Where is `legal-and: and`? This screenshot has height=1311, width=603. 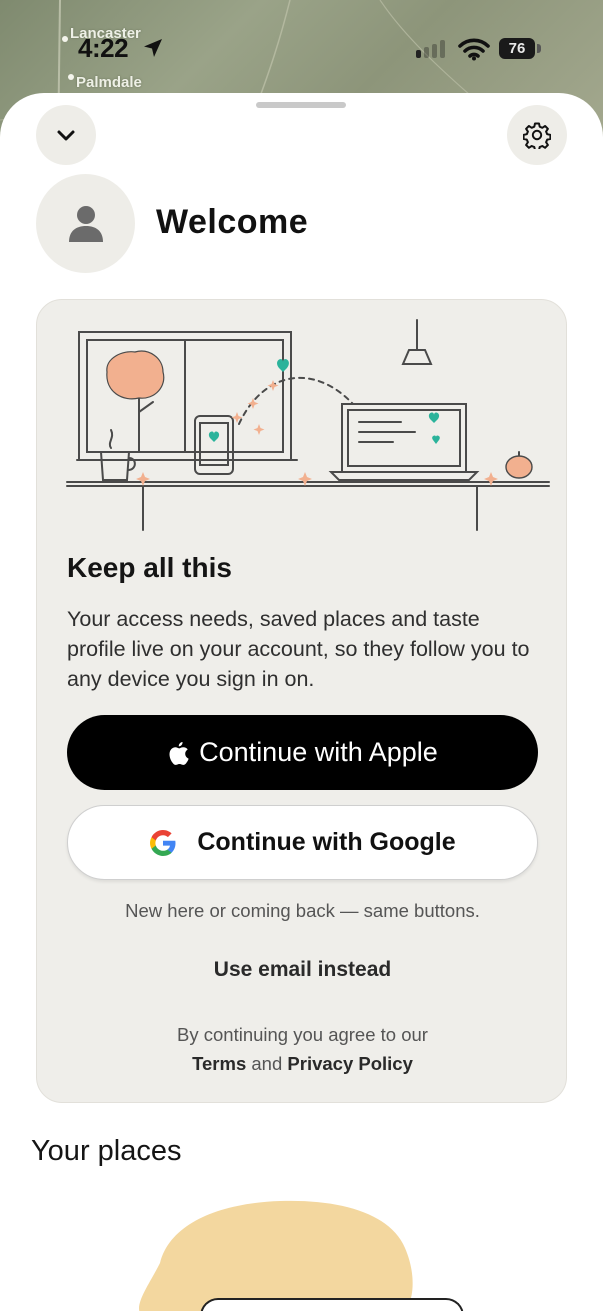
legal-and: and is located at coordinates (267, 1063).